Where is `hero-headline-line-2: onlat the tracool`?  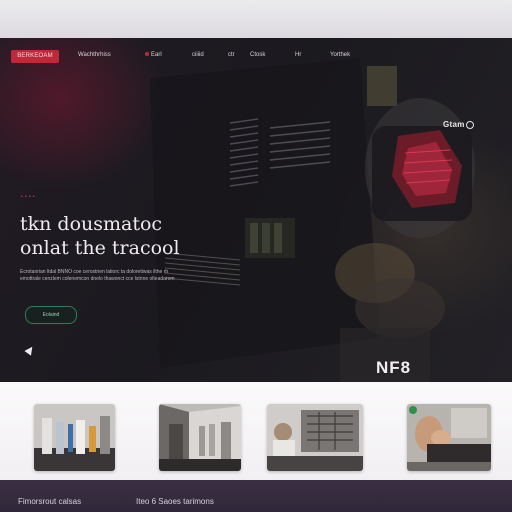
hero-headline-line-2: onlat the tracool is located at coordinates (100, 248).